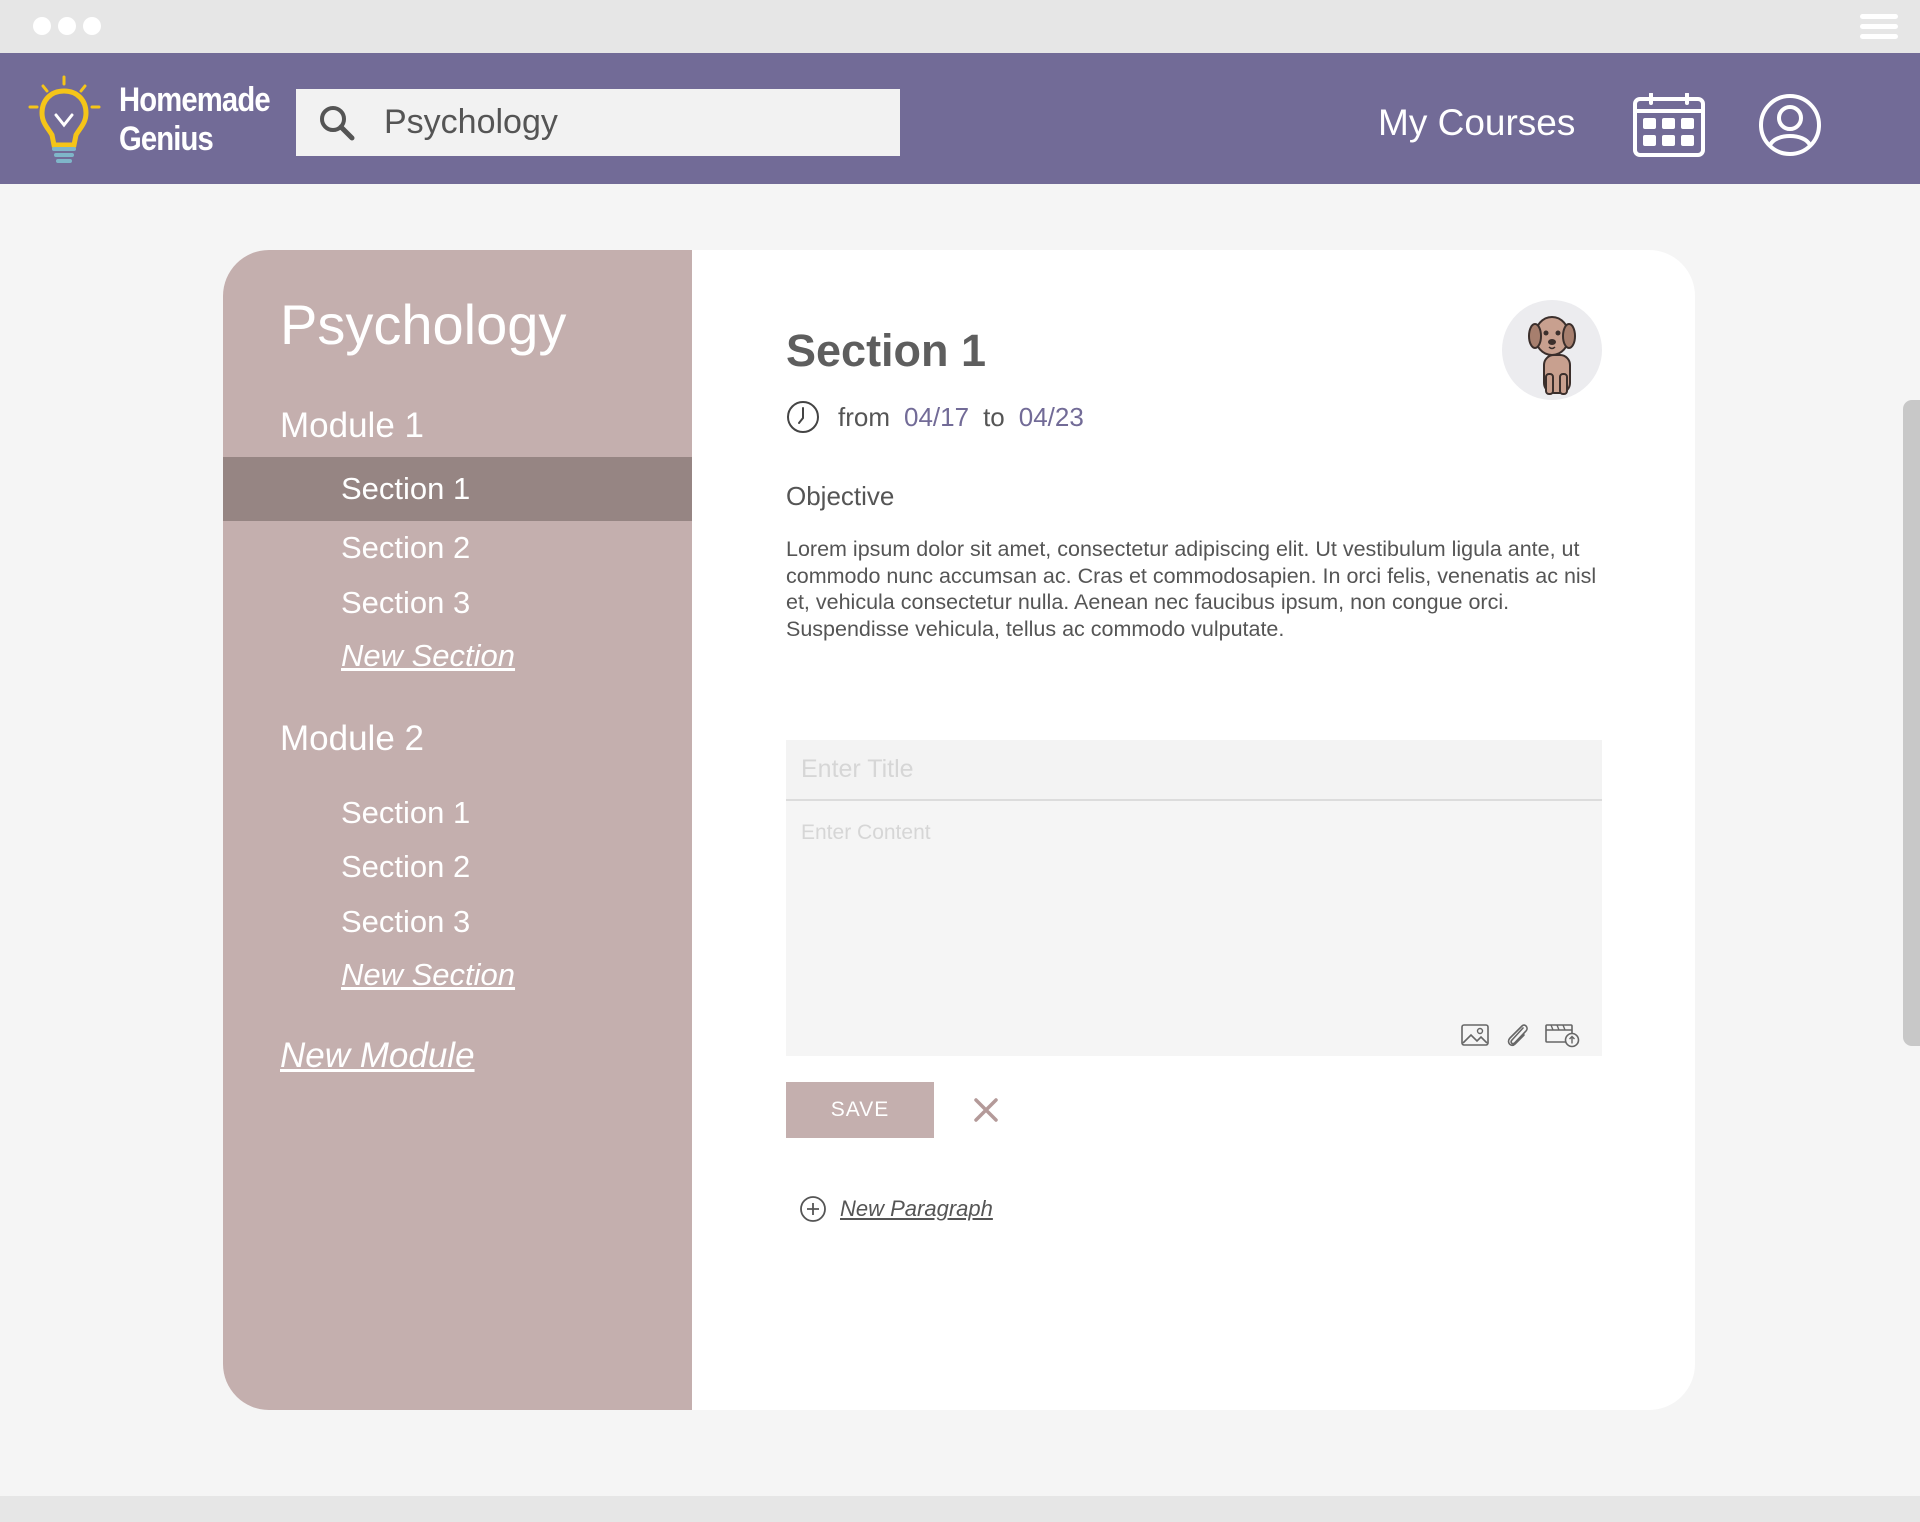 The image size is (1920, 1522). What do you see at coordinates (1051, 417) in the screenshot?
I see `date-to-value: 04/23` at bounding box center [1051, 417].